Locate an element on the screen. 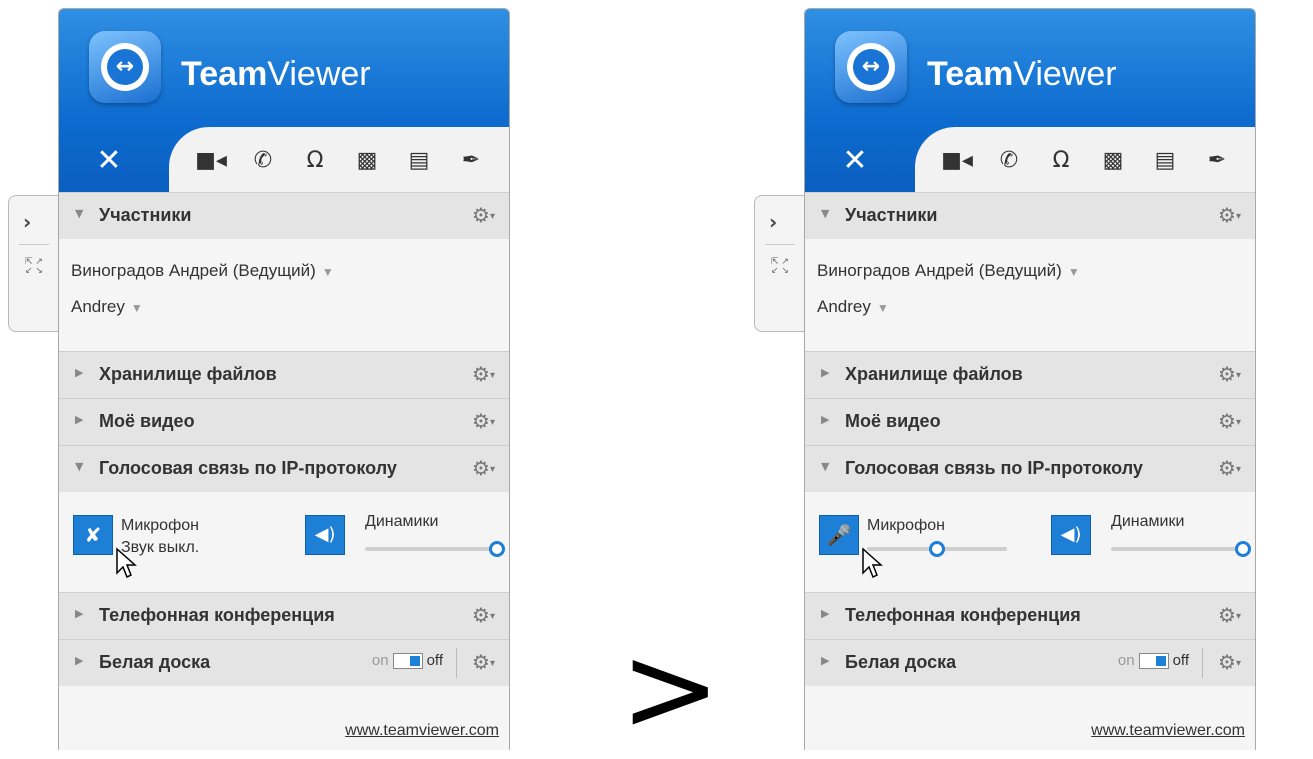 Image resolution: width=1313 pixels, height=759 pixels. microphone-muted-icon: ✘ is located at coordinates (93, 535).